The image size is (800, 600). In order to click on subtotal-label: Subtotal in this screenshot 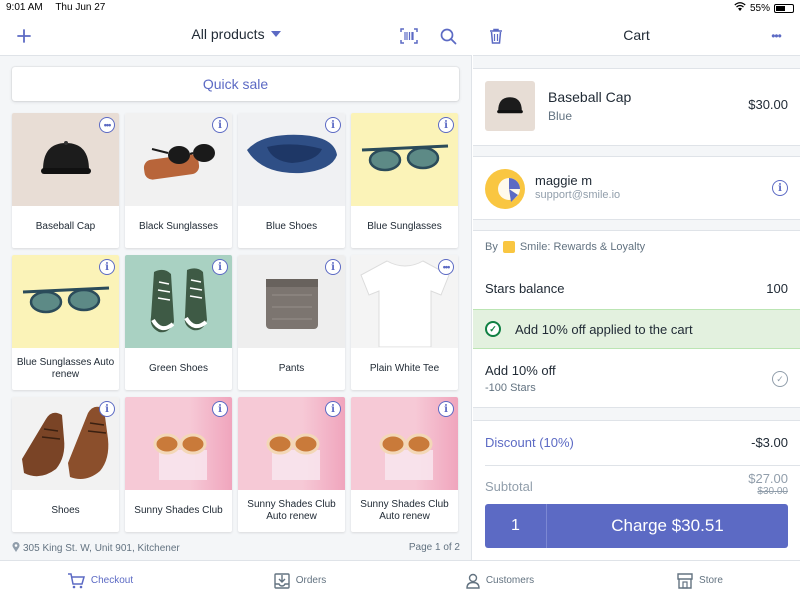, I will do `click(509, 486)`.